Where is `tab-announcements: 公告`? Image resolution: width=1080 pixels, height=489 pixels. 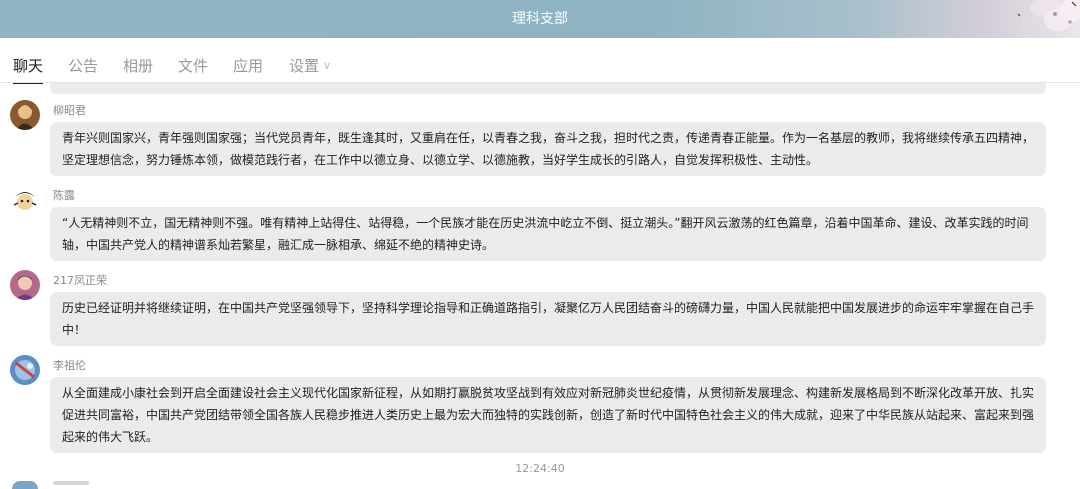 tab-announcements: 公告 is located at coordinates (83, 65).